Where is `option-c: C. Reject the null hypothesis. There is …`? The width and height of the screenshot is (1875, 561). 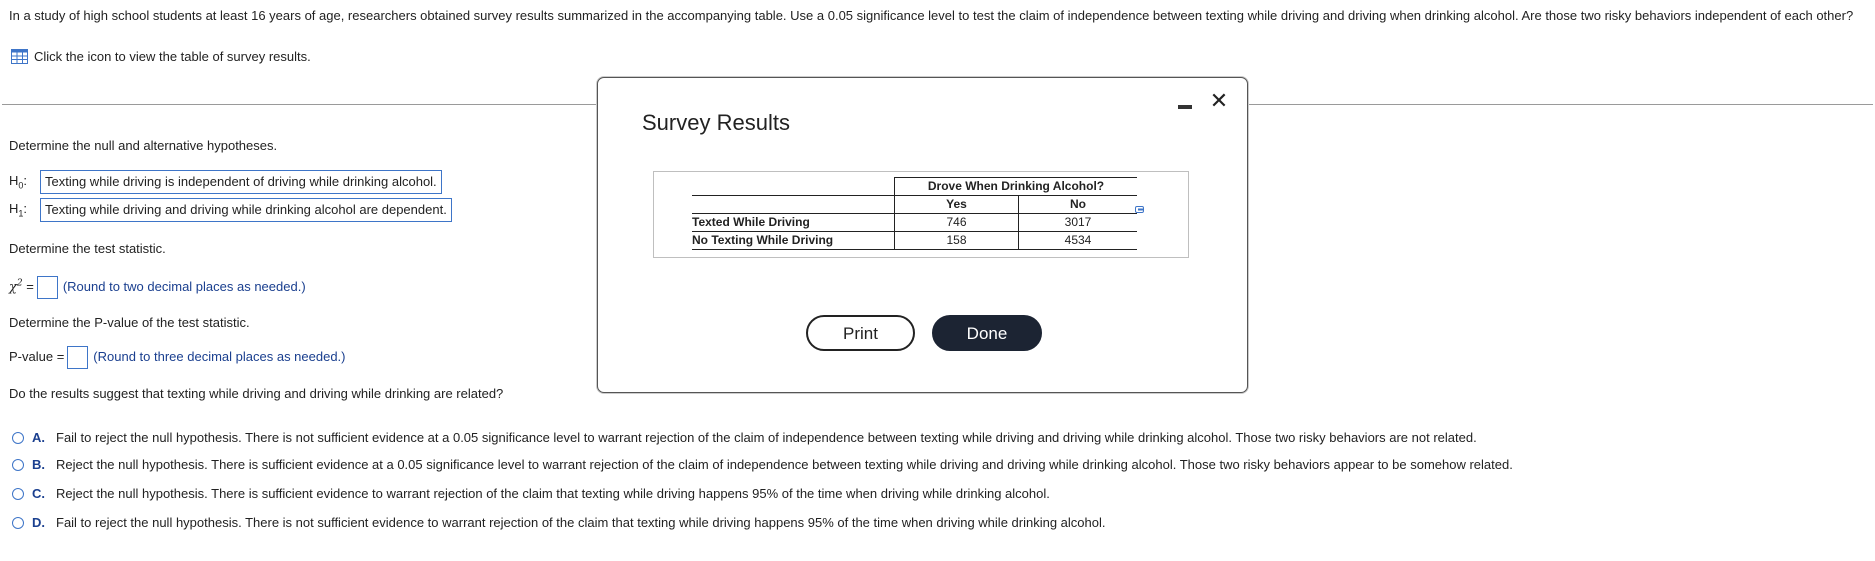 option-c: C. Reject the null hypothesis. There is … is located at coordinates (531, 493).